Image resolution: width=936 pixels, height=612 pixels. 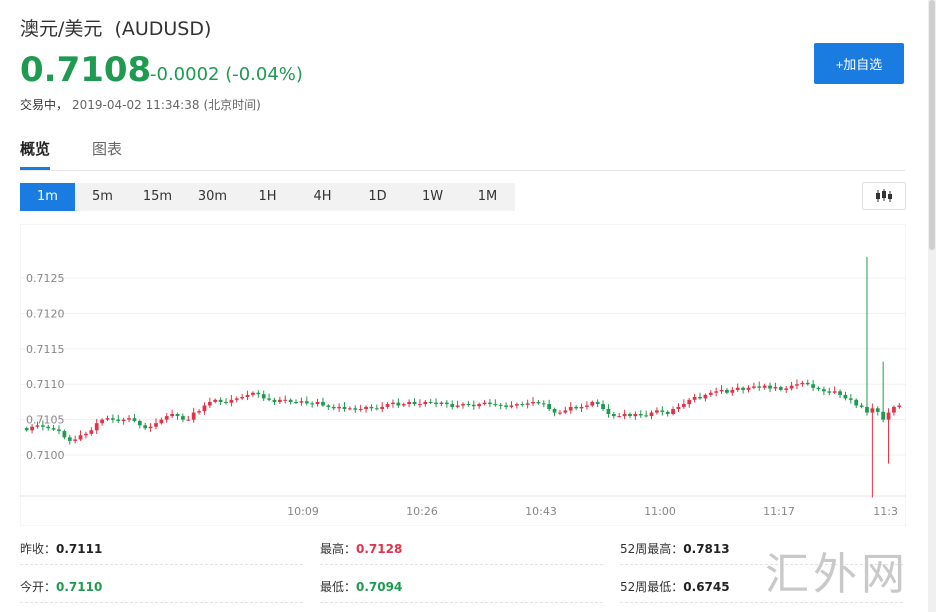 What do you see at coordinates (884, 196) in the screenshot?
I see `chart-type-button` at bounding box center [884, 196].